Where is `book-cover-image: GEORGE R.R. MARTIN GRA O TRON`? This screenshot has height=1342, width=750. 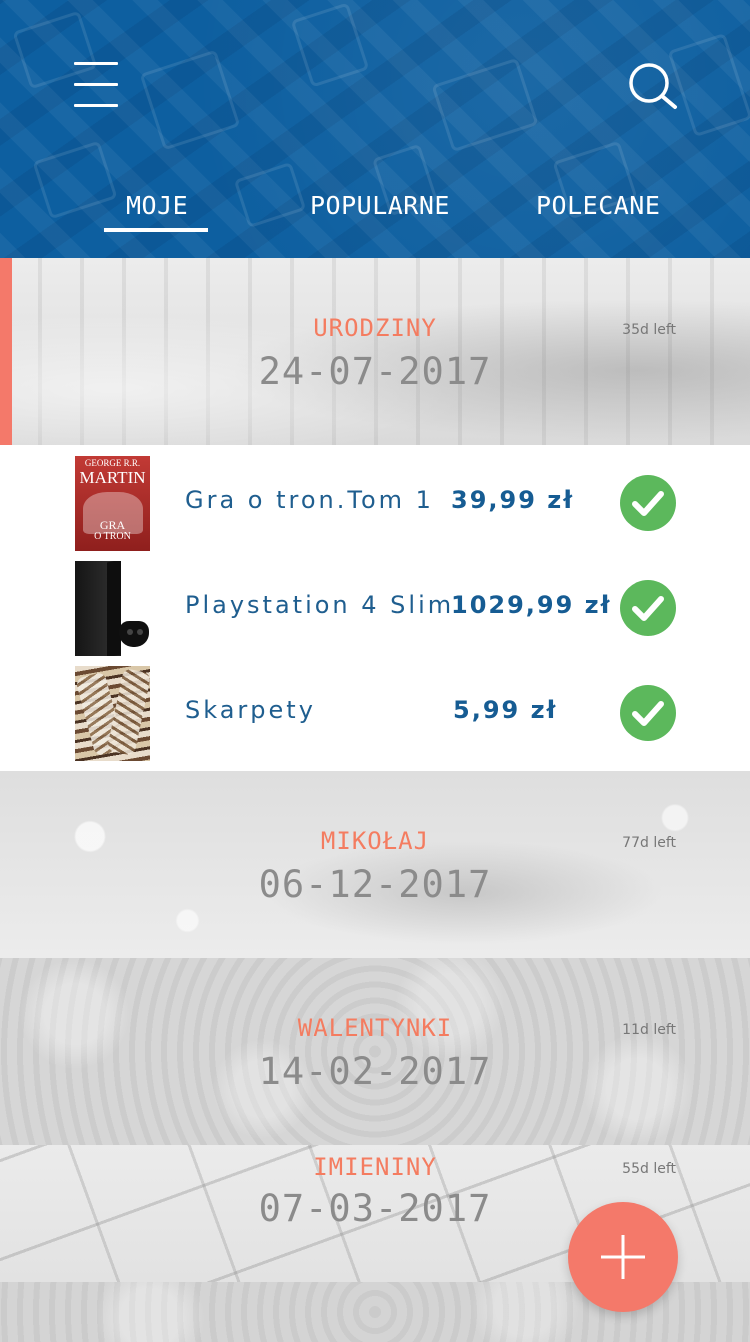
book-cover-image: GEORGE R.R. MARTIN GRA O TRON is located at coordinates (112, 503).